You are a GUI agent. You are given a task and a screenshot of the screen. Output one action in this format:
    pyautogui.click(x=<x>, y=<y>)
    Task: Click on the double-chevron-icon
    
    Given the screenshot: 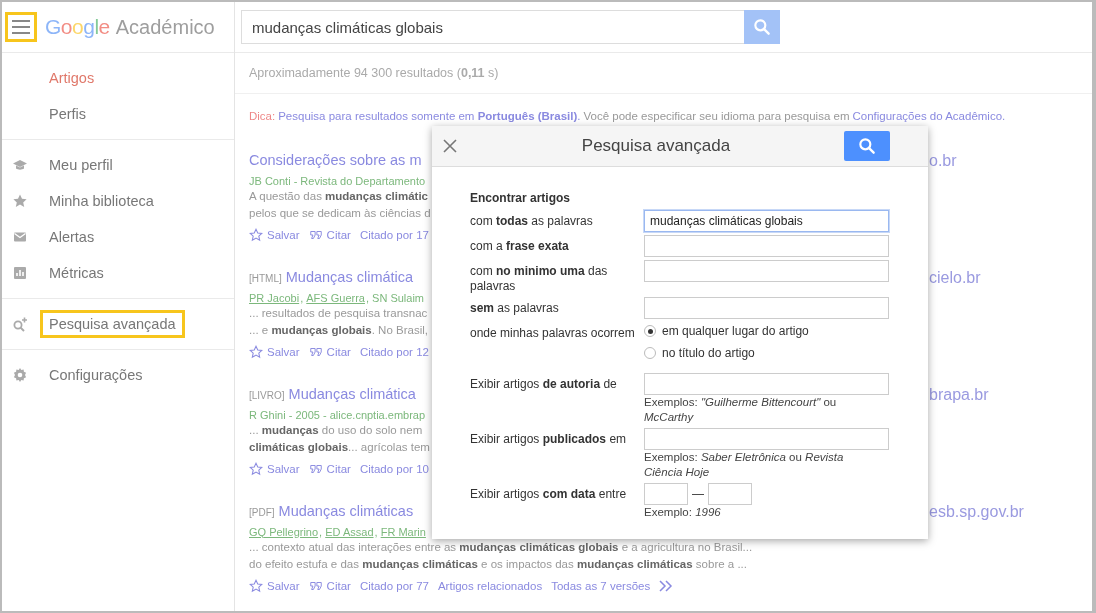 What is the action you would take?
    pyautogui.click(x=666, y=586)
    